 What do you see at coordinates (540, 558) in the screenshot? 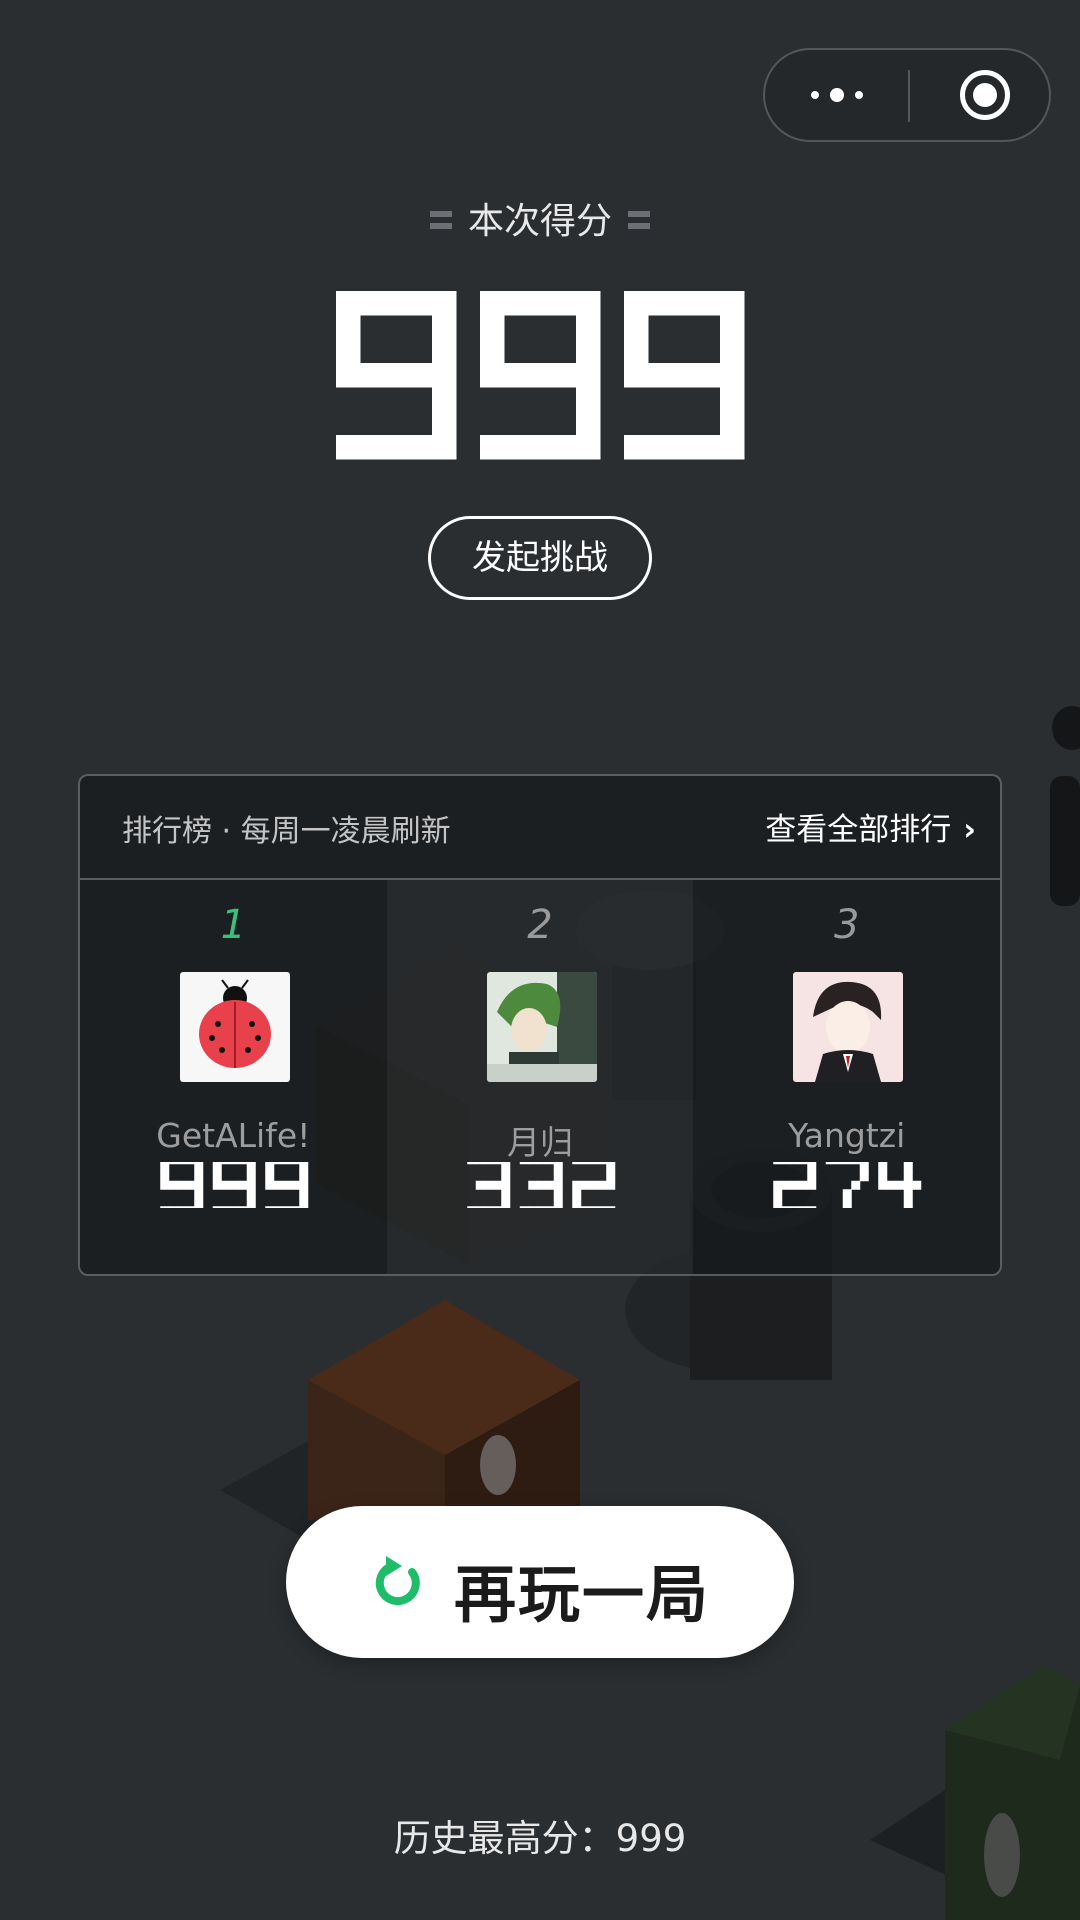
I see `challenge-button: 发起挑战` at bounding box center [540, 558].